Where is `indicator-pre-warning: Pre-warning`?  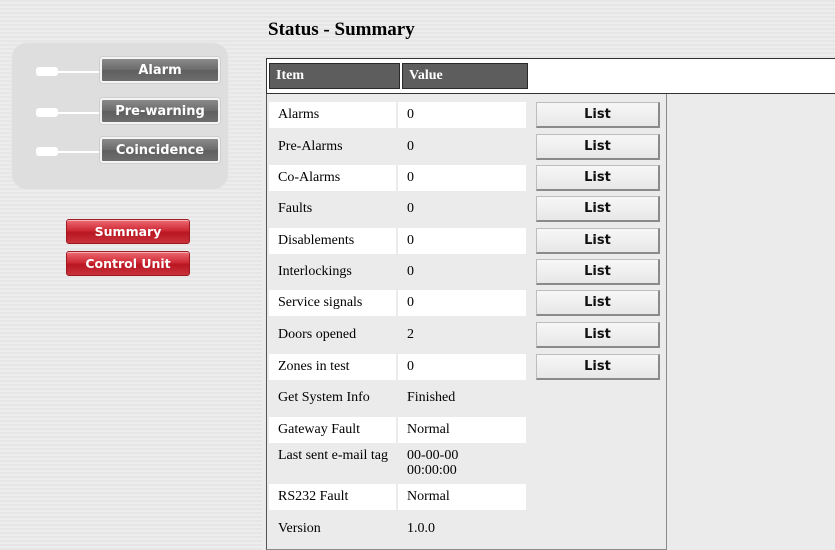
indicator-pre-warning: Pre-warning is located at coordinates (128, 111).